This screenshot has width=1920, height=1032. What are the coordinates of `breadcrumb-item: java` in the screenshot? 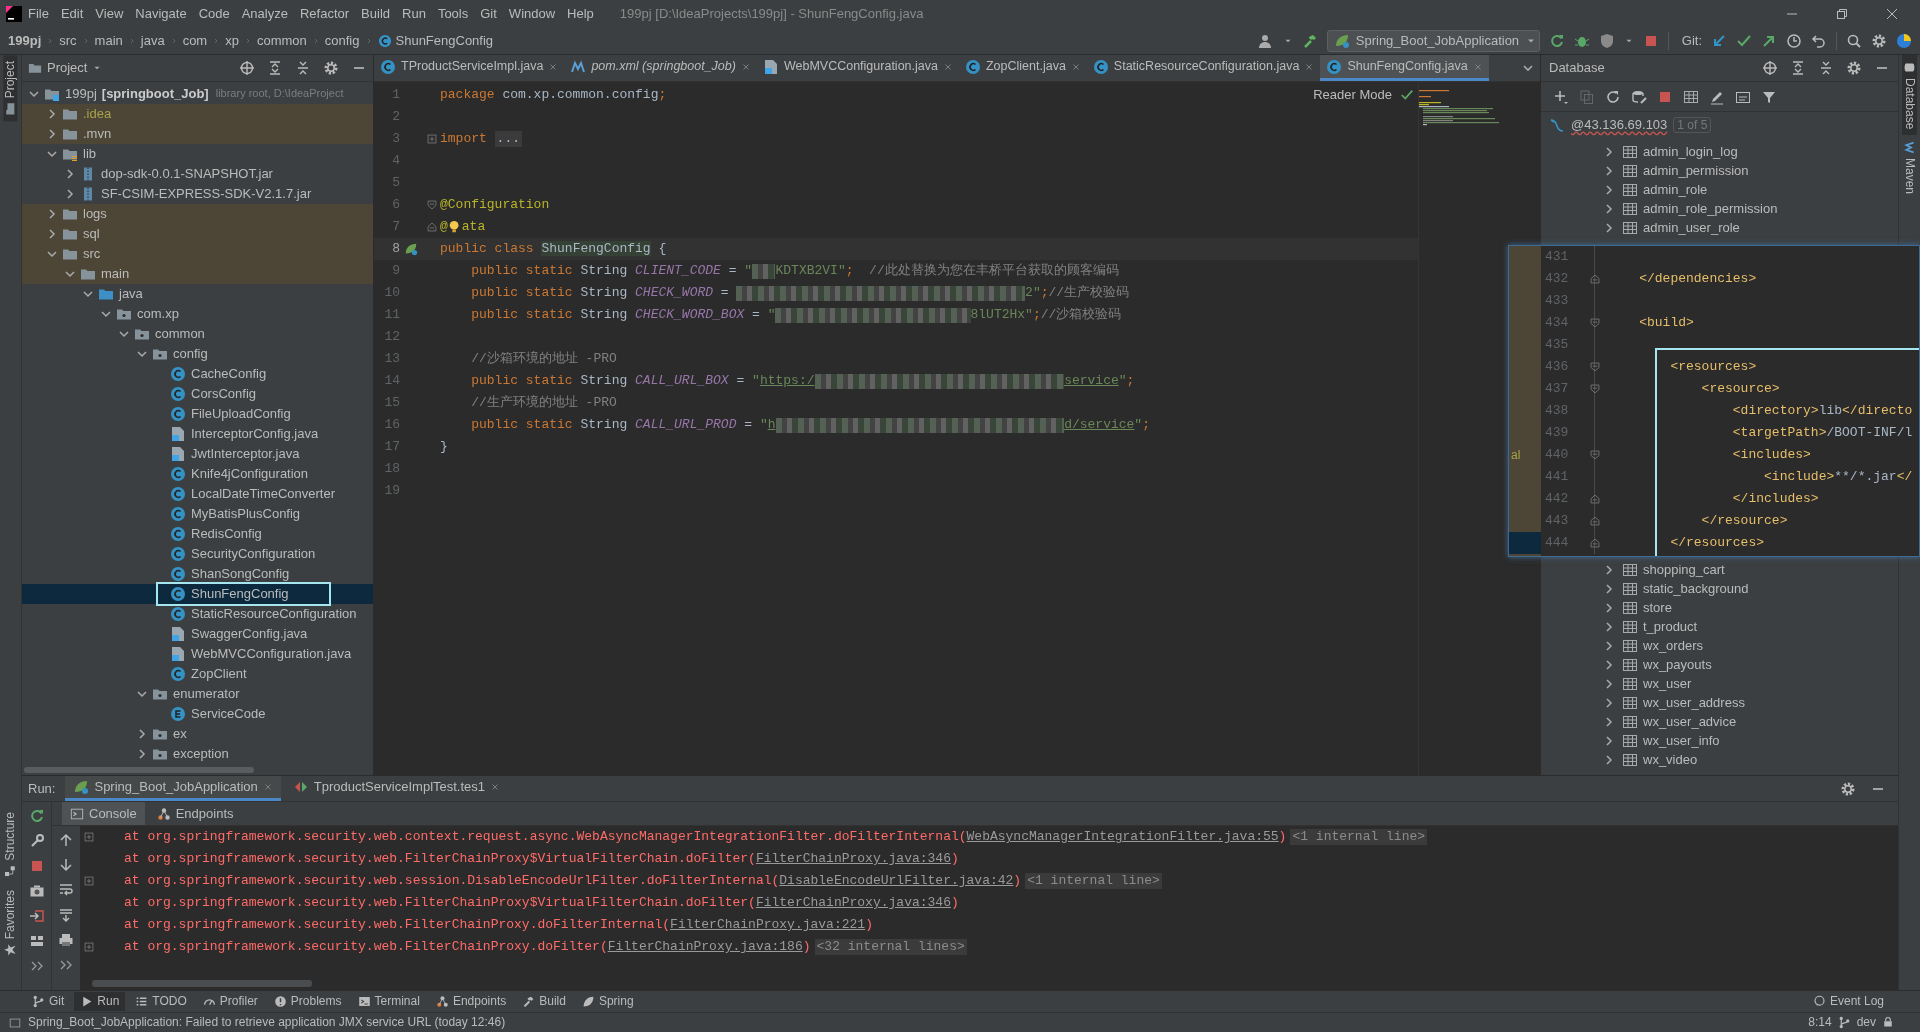 It's located at (152, 41).